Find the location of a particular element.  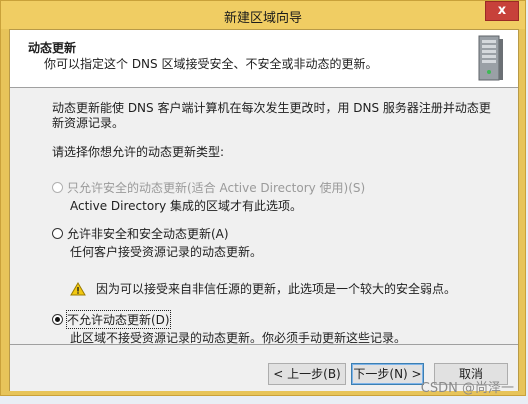

radio-nonsecure-and-secure is located at coordinates (57, 233).